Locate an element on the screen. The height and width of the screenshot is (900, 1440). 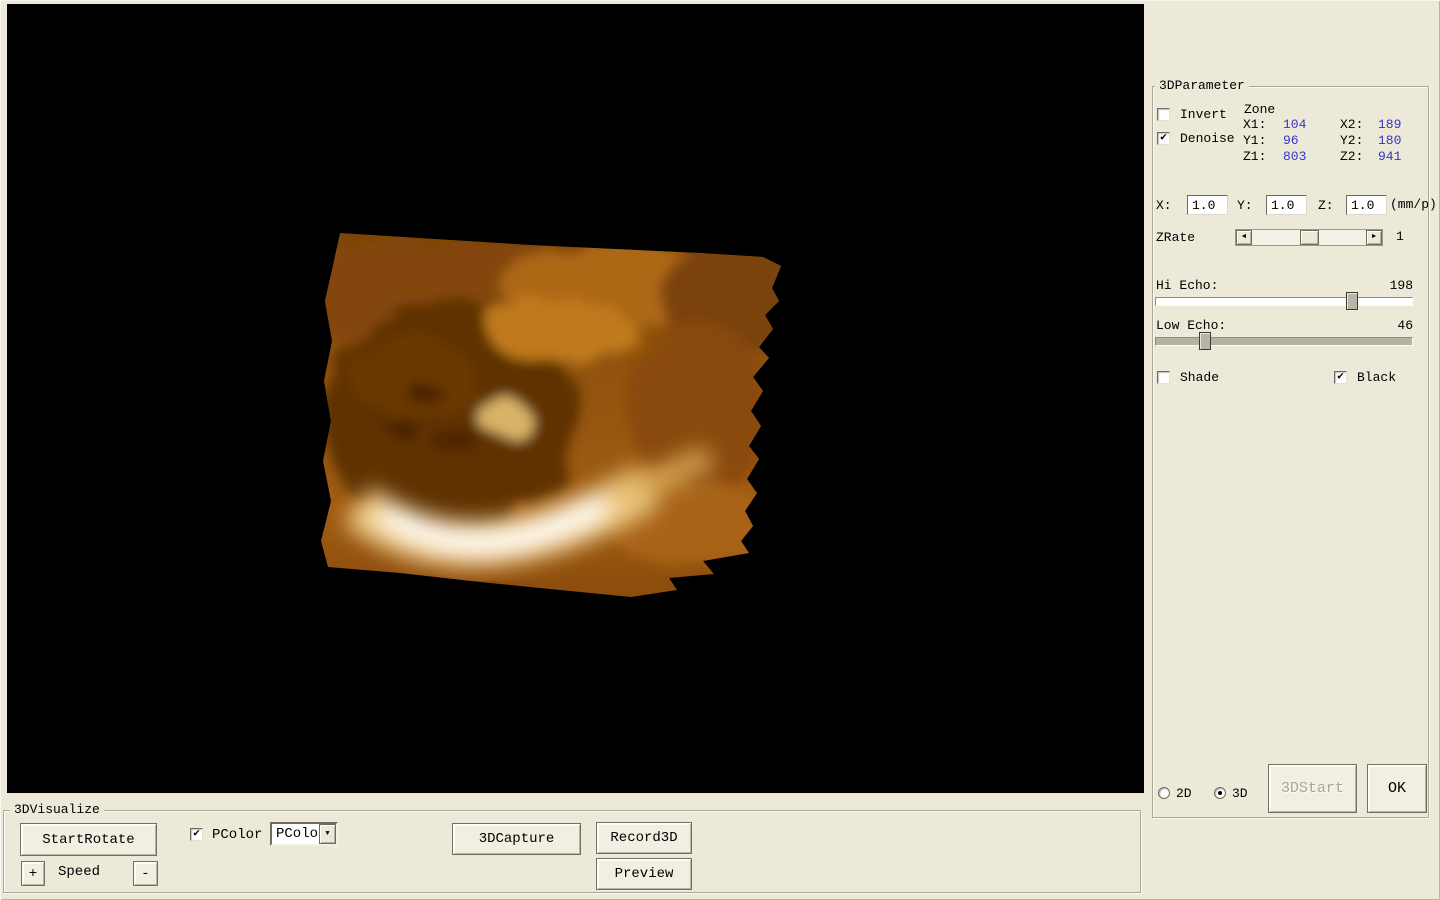
voxel-x-input: 1.0 is located at coordinates (1207, 205).